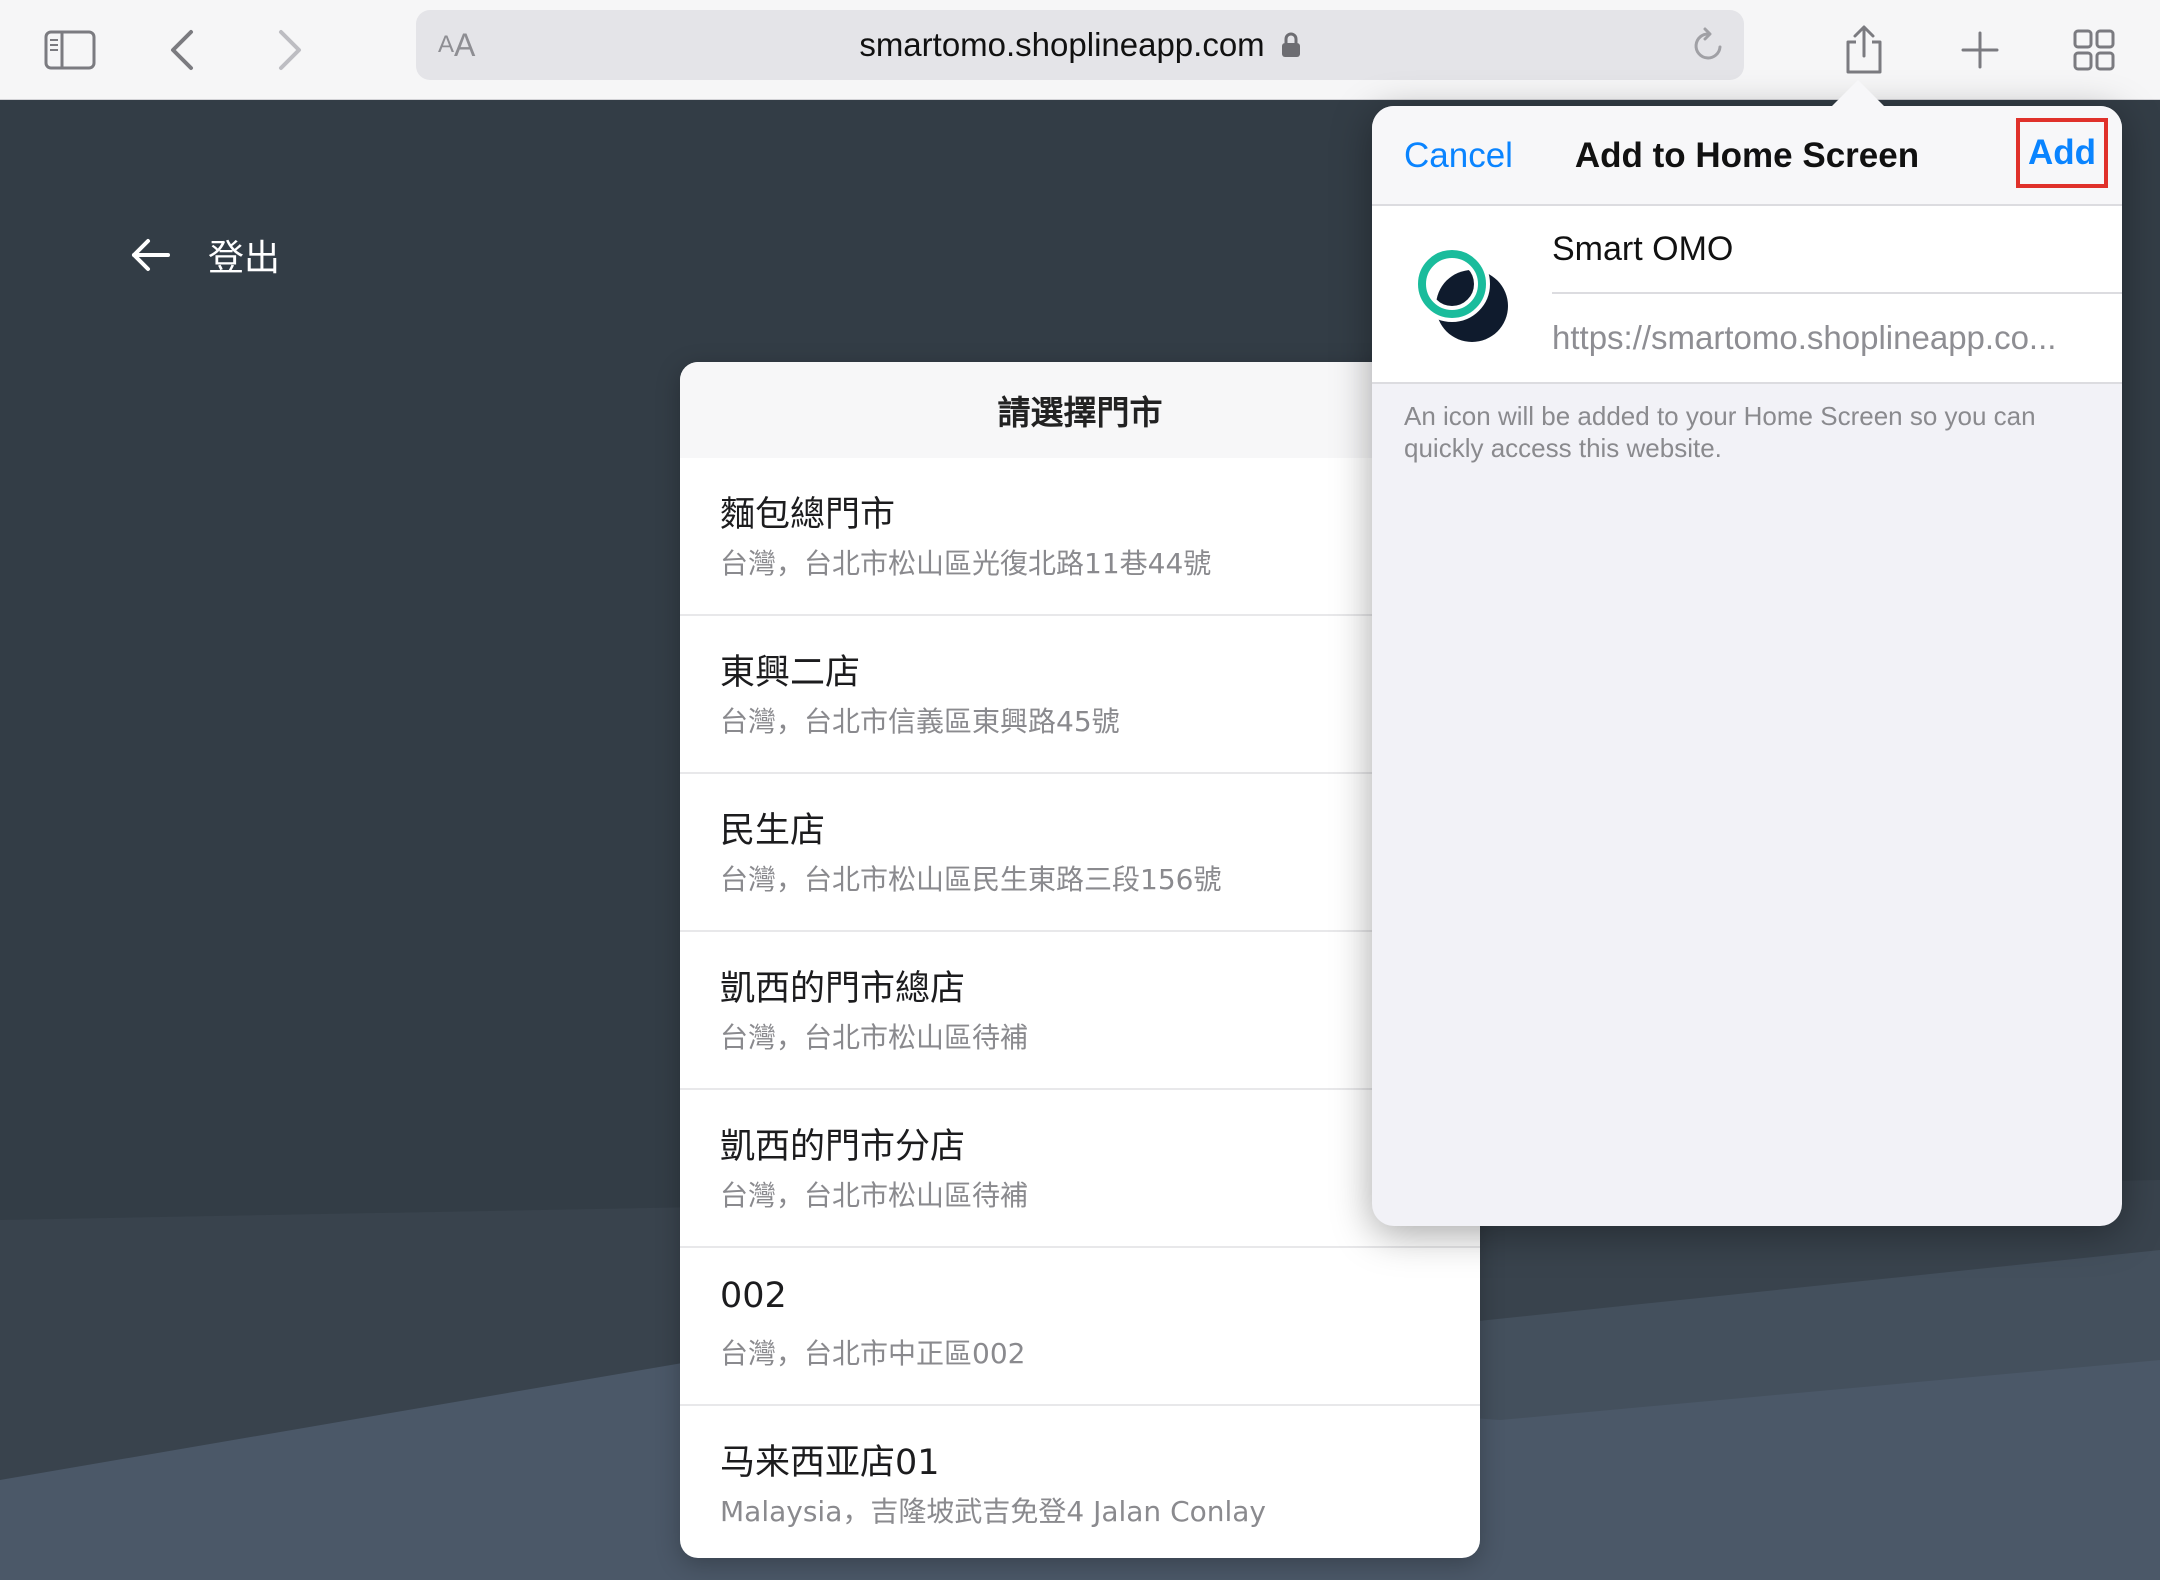 Image resolution: width=2160 pixels, height=1580 pixels. I want to click on store-name: 凱西的門市總店, so click(843, 989).